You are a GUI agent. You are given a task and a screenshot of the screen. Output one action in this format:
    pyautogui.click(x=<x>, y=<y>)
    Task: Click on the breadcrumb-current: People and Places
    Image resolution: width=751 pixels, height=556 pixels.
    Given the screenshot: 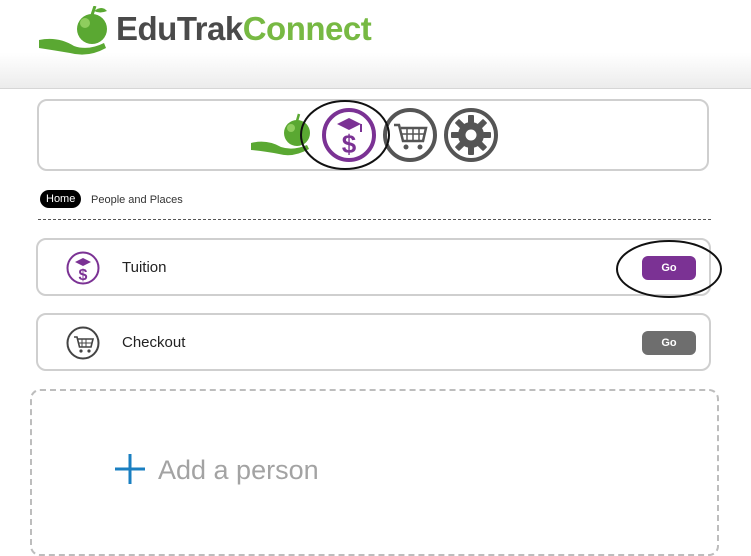 What is the action you would take?
    pyautogui.click(x=137, y=200)
    